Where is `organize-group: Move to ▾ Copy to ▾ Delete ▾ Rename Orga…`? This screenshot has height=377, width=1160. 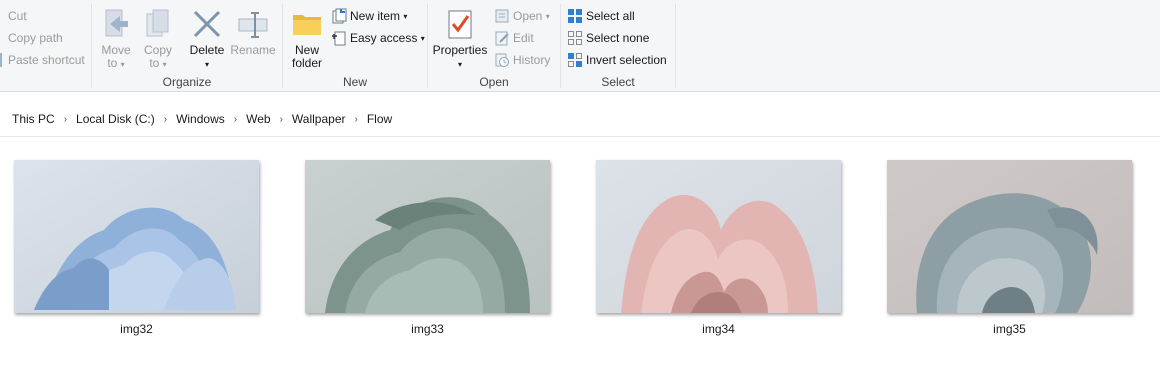 organize-group: Move to ▾ Copy to ▾ Delete ▾ Rename Orga… is located at coordinates (187, 46).